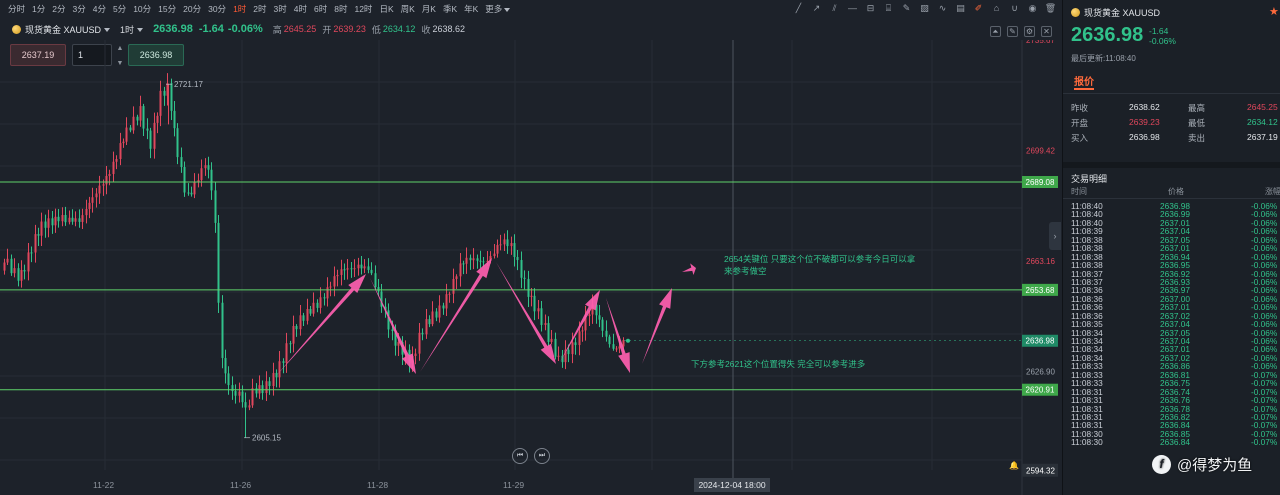  Describe the element at coordinates (38, 9) in the screenshot. I see `timeframe-1: 1分` at that location.